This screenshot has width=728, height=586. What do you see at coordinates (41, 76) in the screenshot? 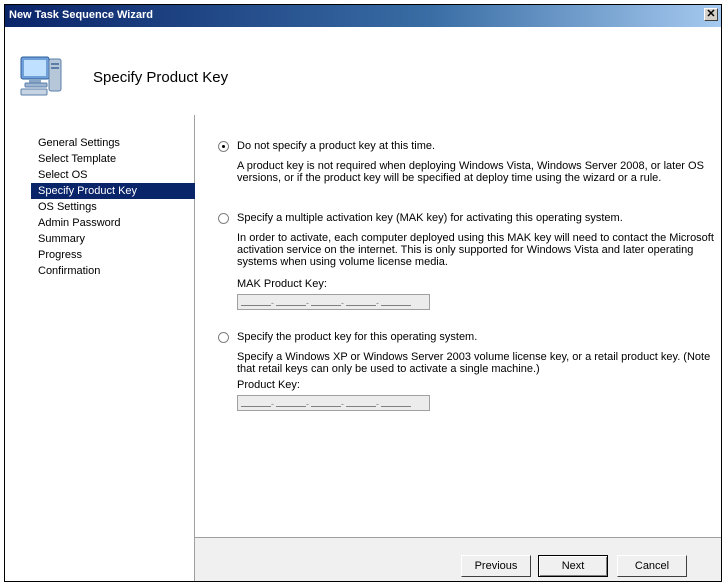
I see `computer-icon` at bounding box center [41, 76].